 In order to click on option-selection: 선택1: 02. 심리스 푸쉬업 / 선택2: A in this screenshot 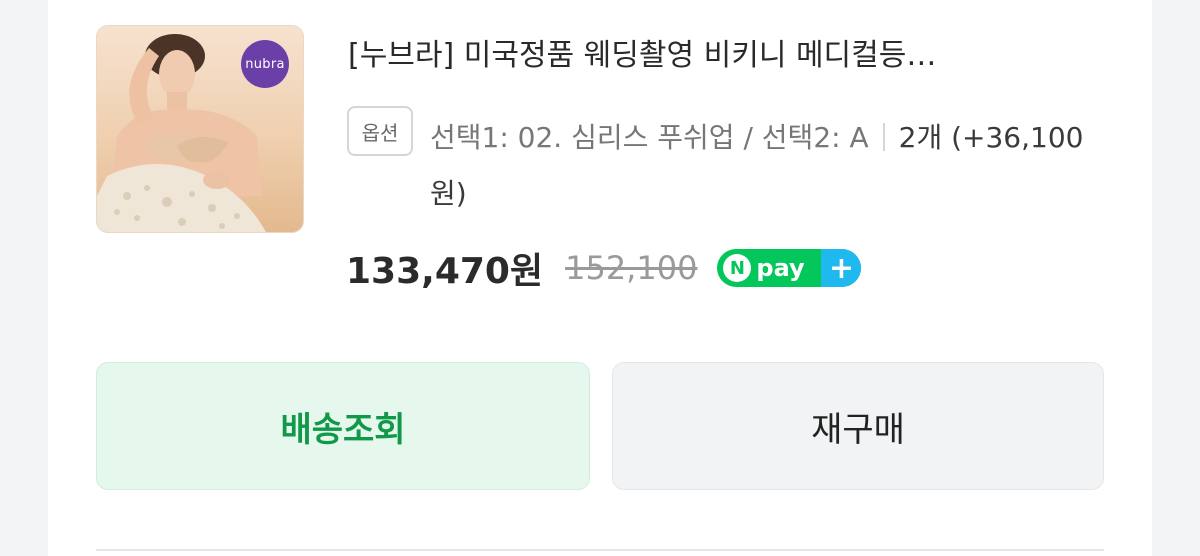, I will do `click(649, 137)`.